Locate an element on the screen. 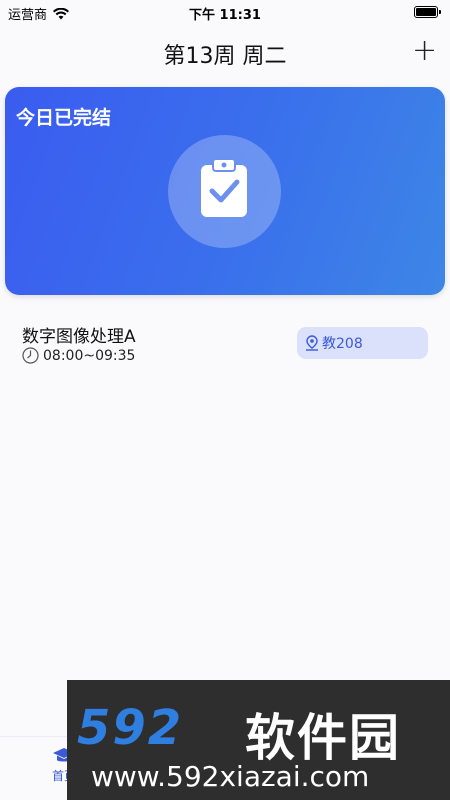 The width and height of the screenshot is (450, 800). location-badge: 教208 is located at coordinates (362, 343).